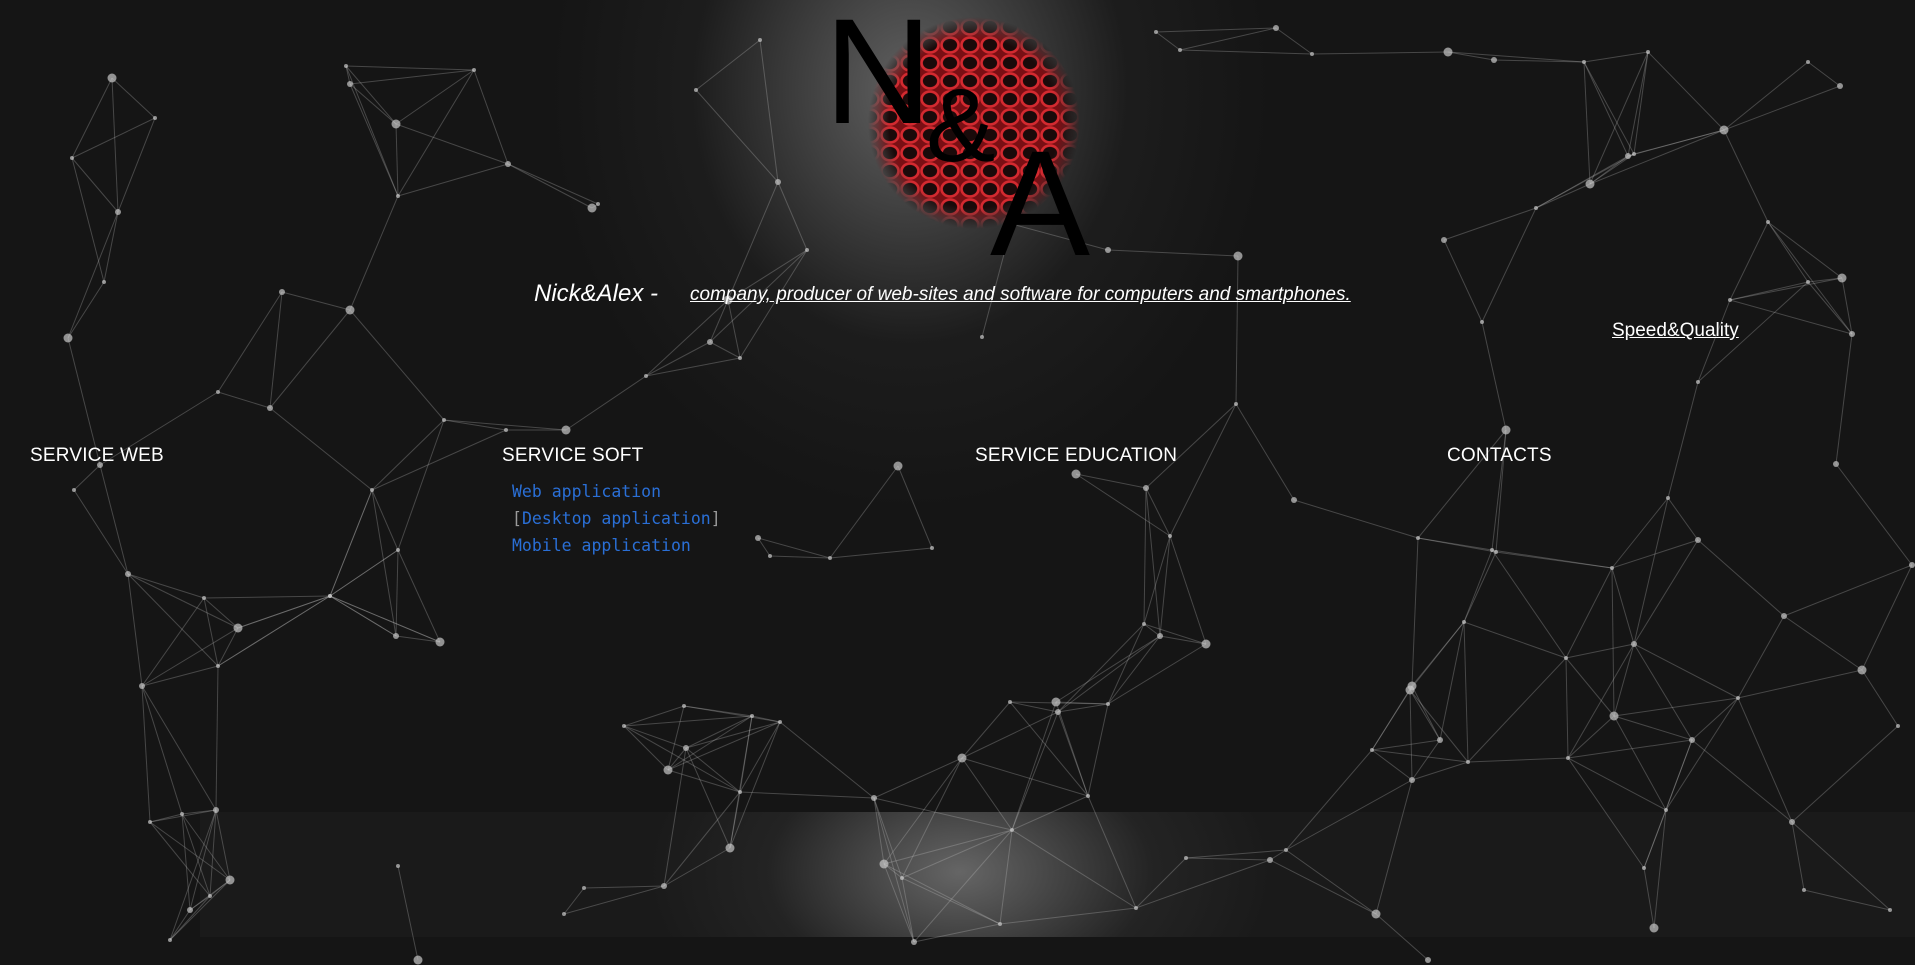  Describe the element at coordinates (1499, 456) in the screenshot. I see `nav-contacts: CONTACTS` at that location.